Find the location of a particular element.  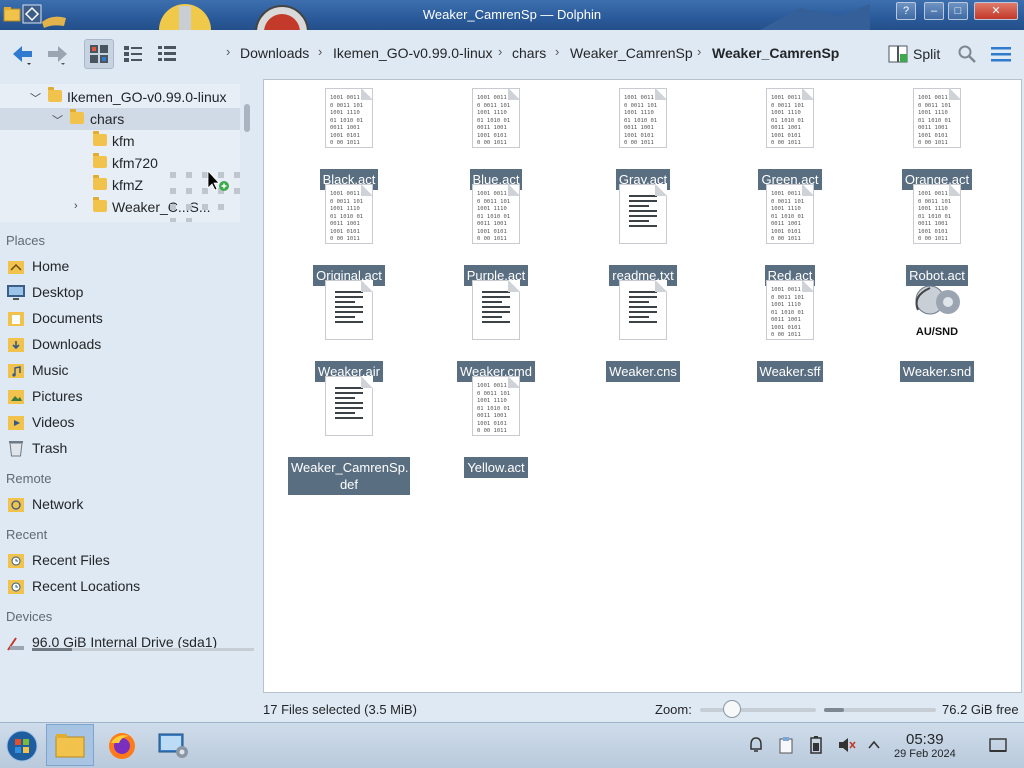

recent-heading: Recent is located at coordinates (27, 534).